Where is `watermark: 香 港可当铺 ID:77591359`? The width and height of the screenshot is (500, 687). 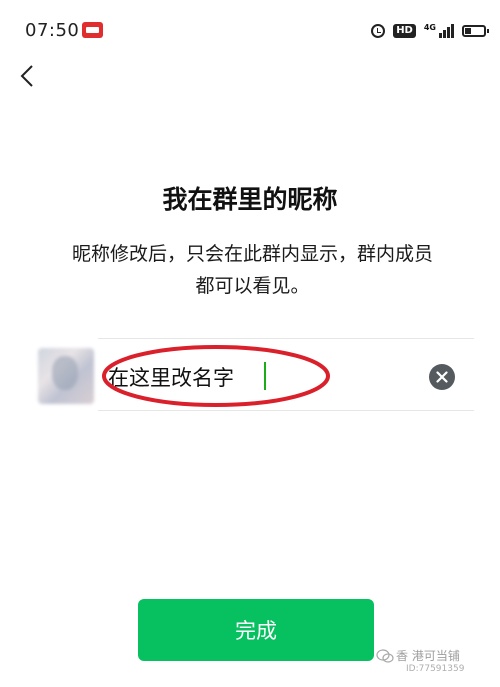 watermark: 香 港可当铺 ID:77591359 is located at coordinates (435, 664).